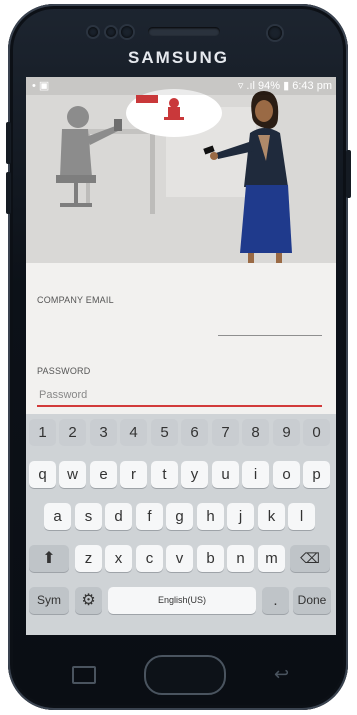  What do you see at coordinates (72, 474) in the screenshot?
I see `key-w: w` at bounding box center [72, 474].